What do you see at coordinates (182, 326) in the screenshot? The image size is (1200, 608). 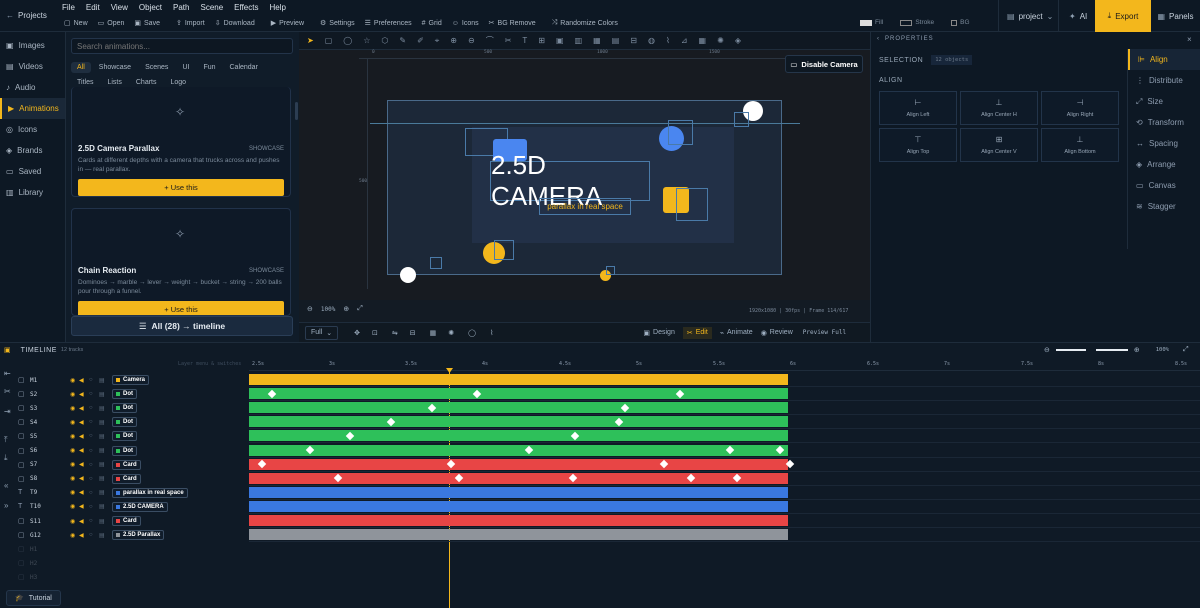 I see `all-to-timeline-button: ☰ All (28) → timeline` at bounding box center [182, 326].